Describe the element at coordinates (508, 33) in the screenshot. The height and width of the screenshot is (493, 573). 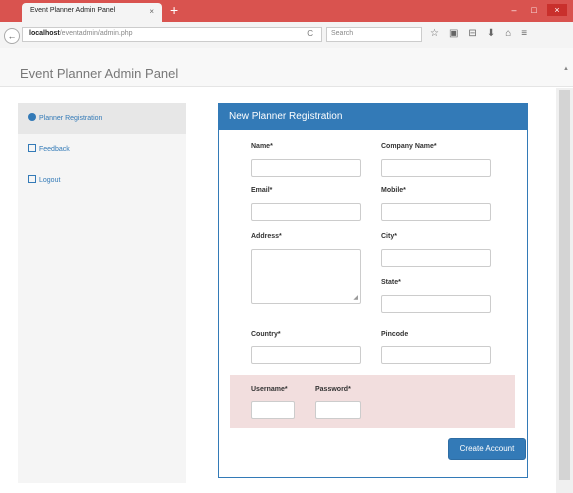
I see `home-icon: ⌂` at that location.